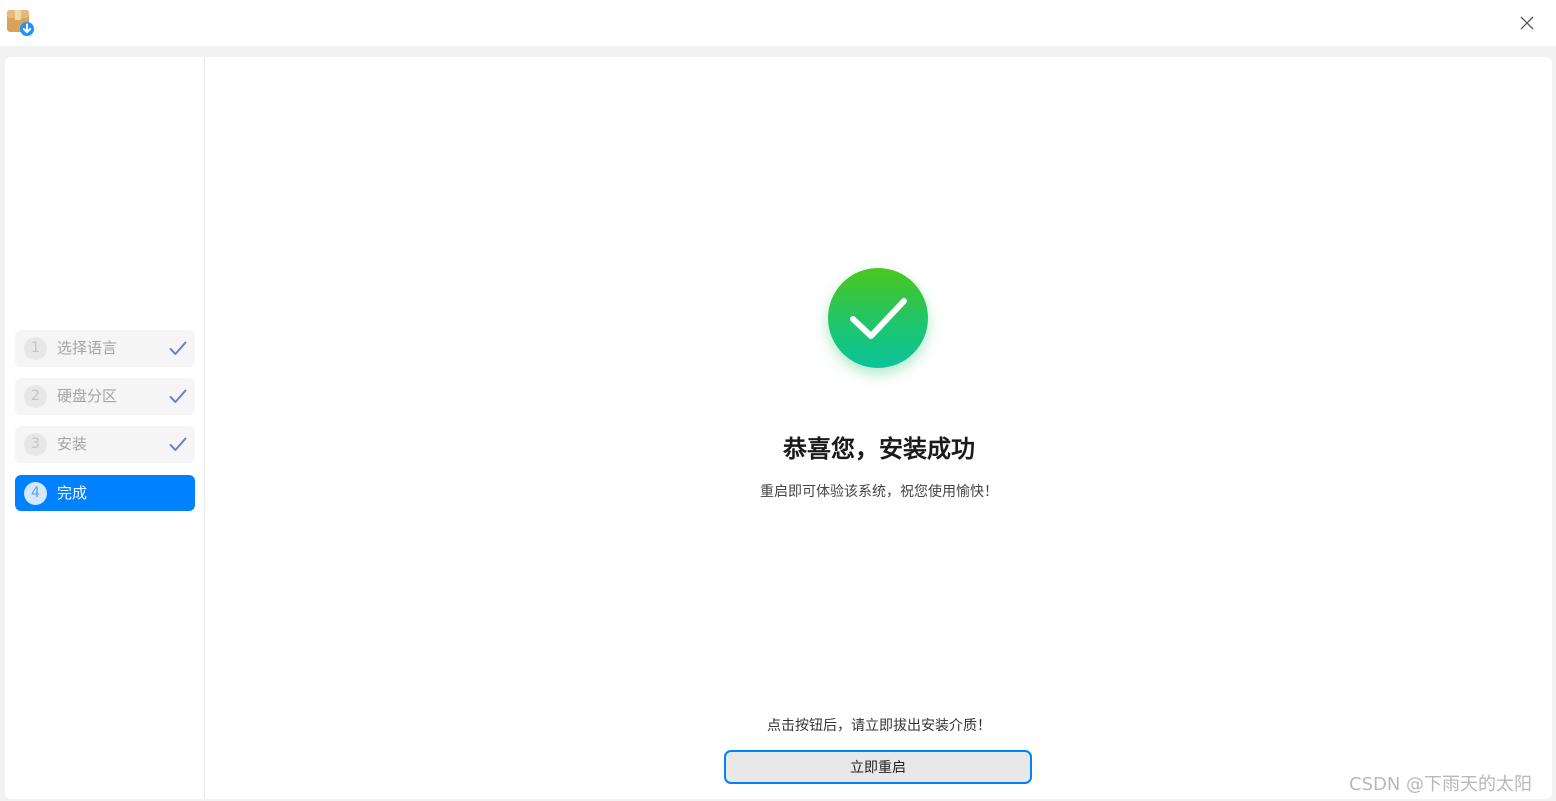 The height and width of the screenshot is (801, 1556). I want to click on installer-package-icon, so click(20, 22).